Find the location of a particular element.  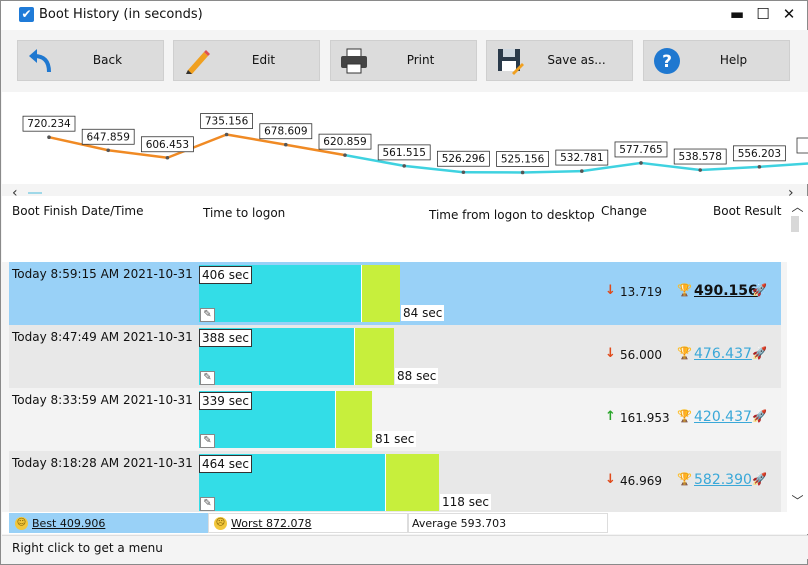

minimize-icon: ▬ is located at coordinates (737, 14).